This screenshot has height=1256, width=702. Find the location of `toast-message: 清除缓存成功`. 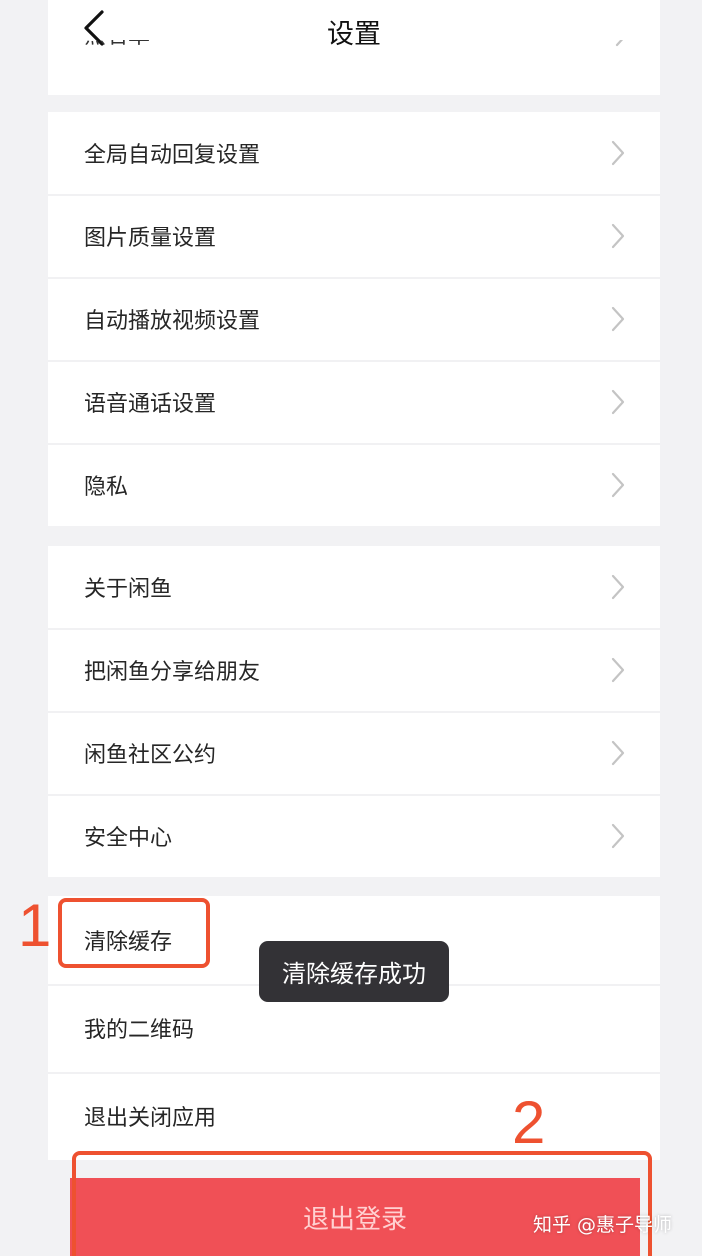

toast-message: 清除缓存成功 is located at coordinates (354, 971).